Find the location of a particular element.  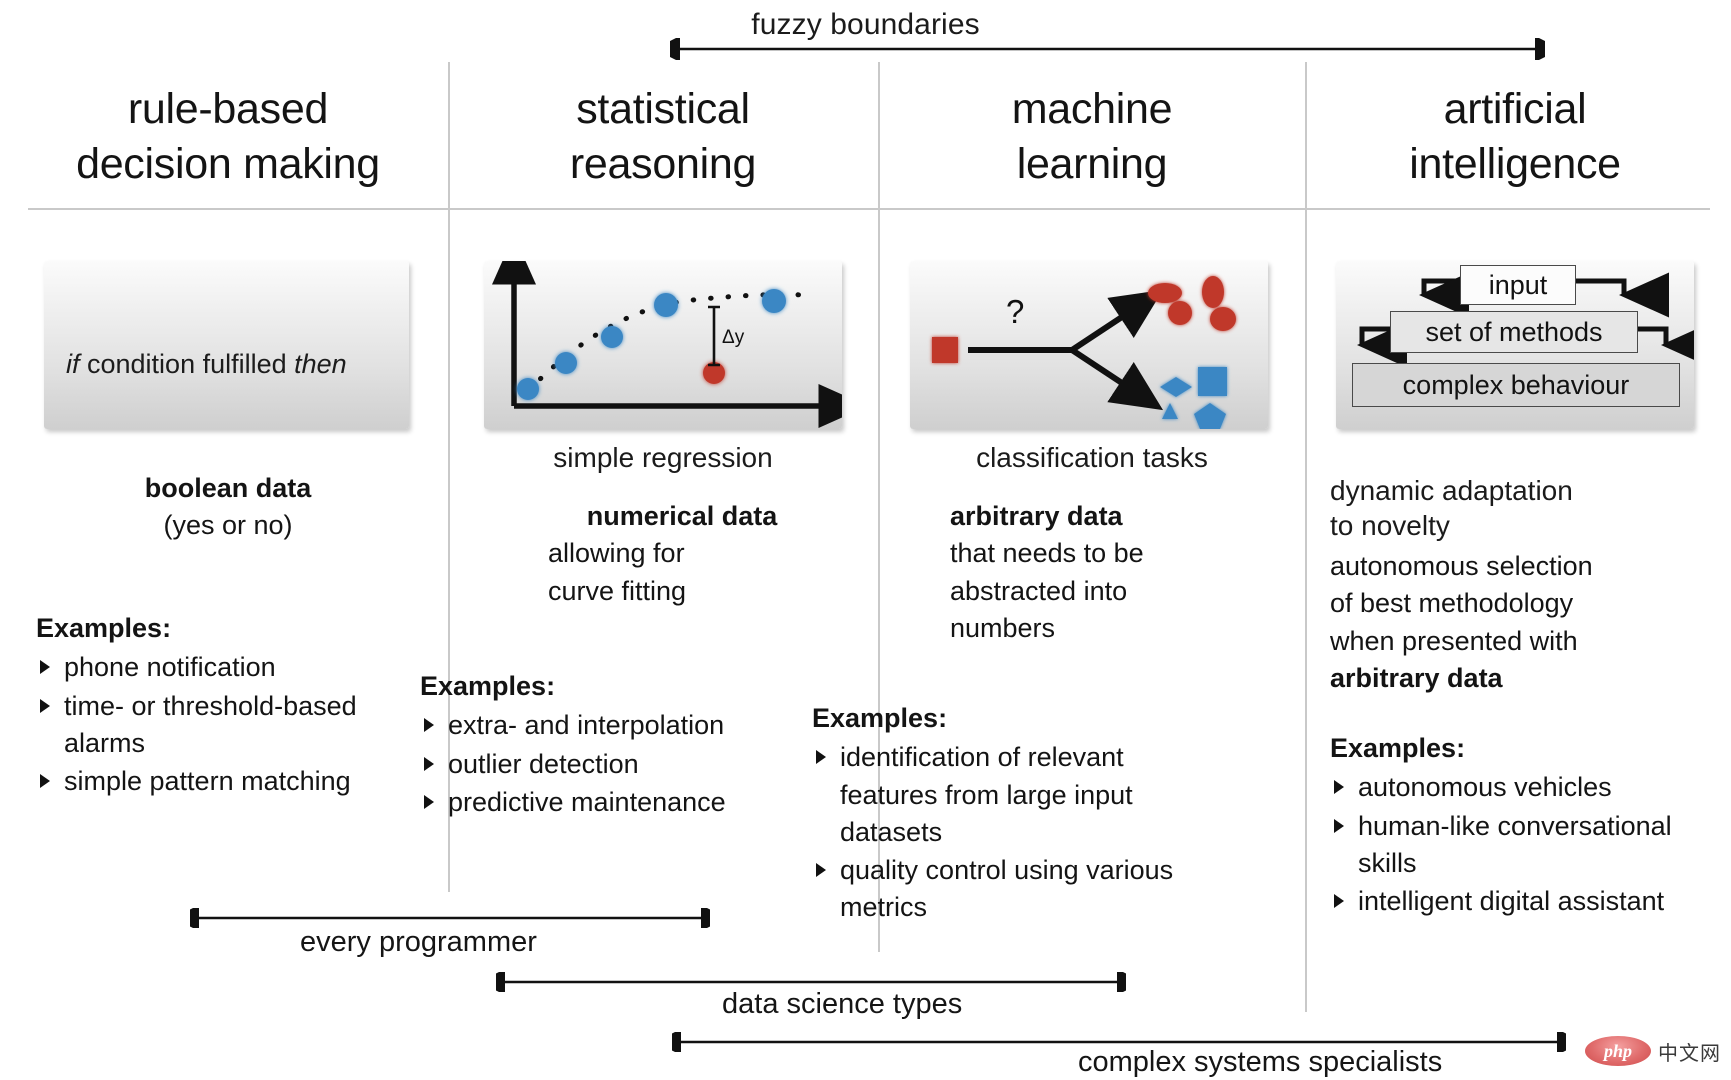

list-item: phone notification is located at coordinates (236, 667).